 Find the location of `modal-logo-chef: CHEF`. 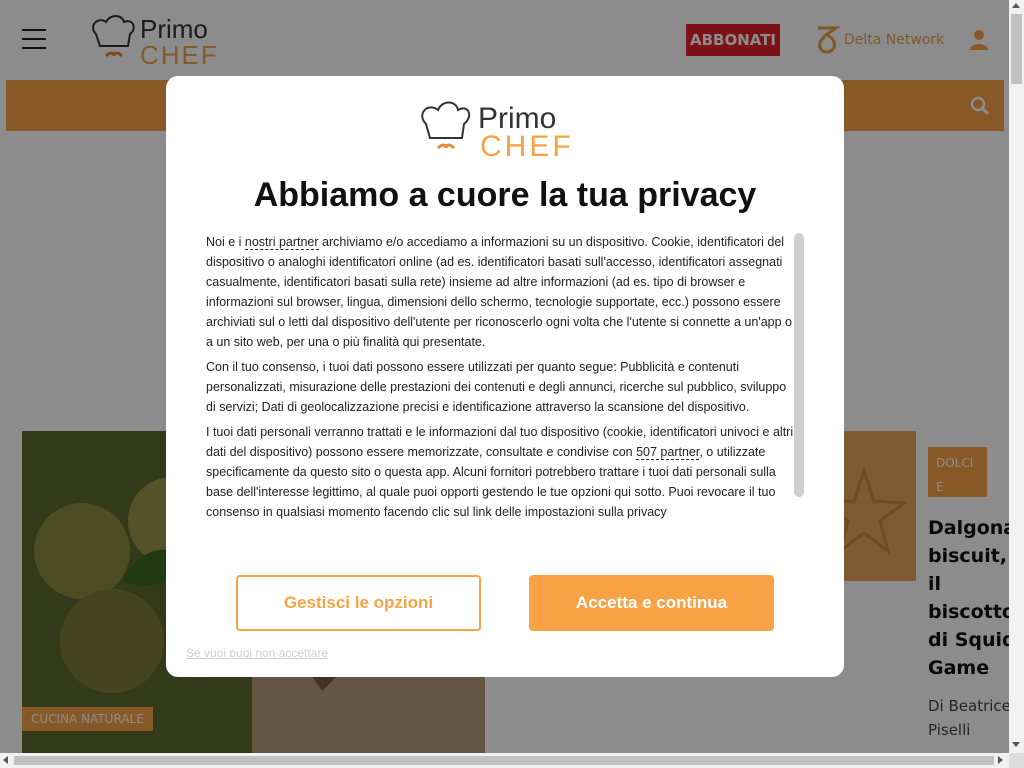

modal-logo-chef: CHEF is located at coordinates (527, 146).